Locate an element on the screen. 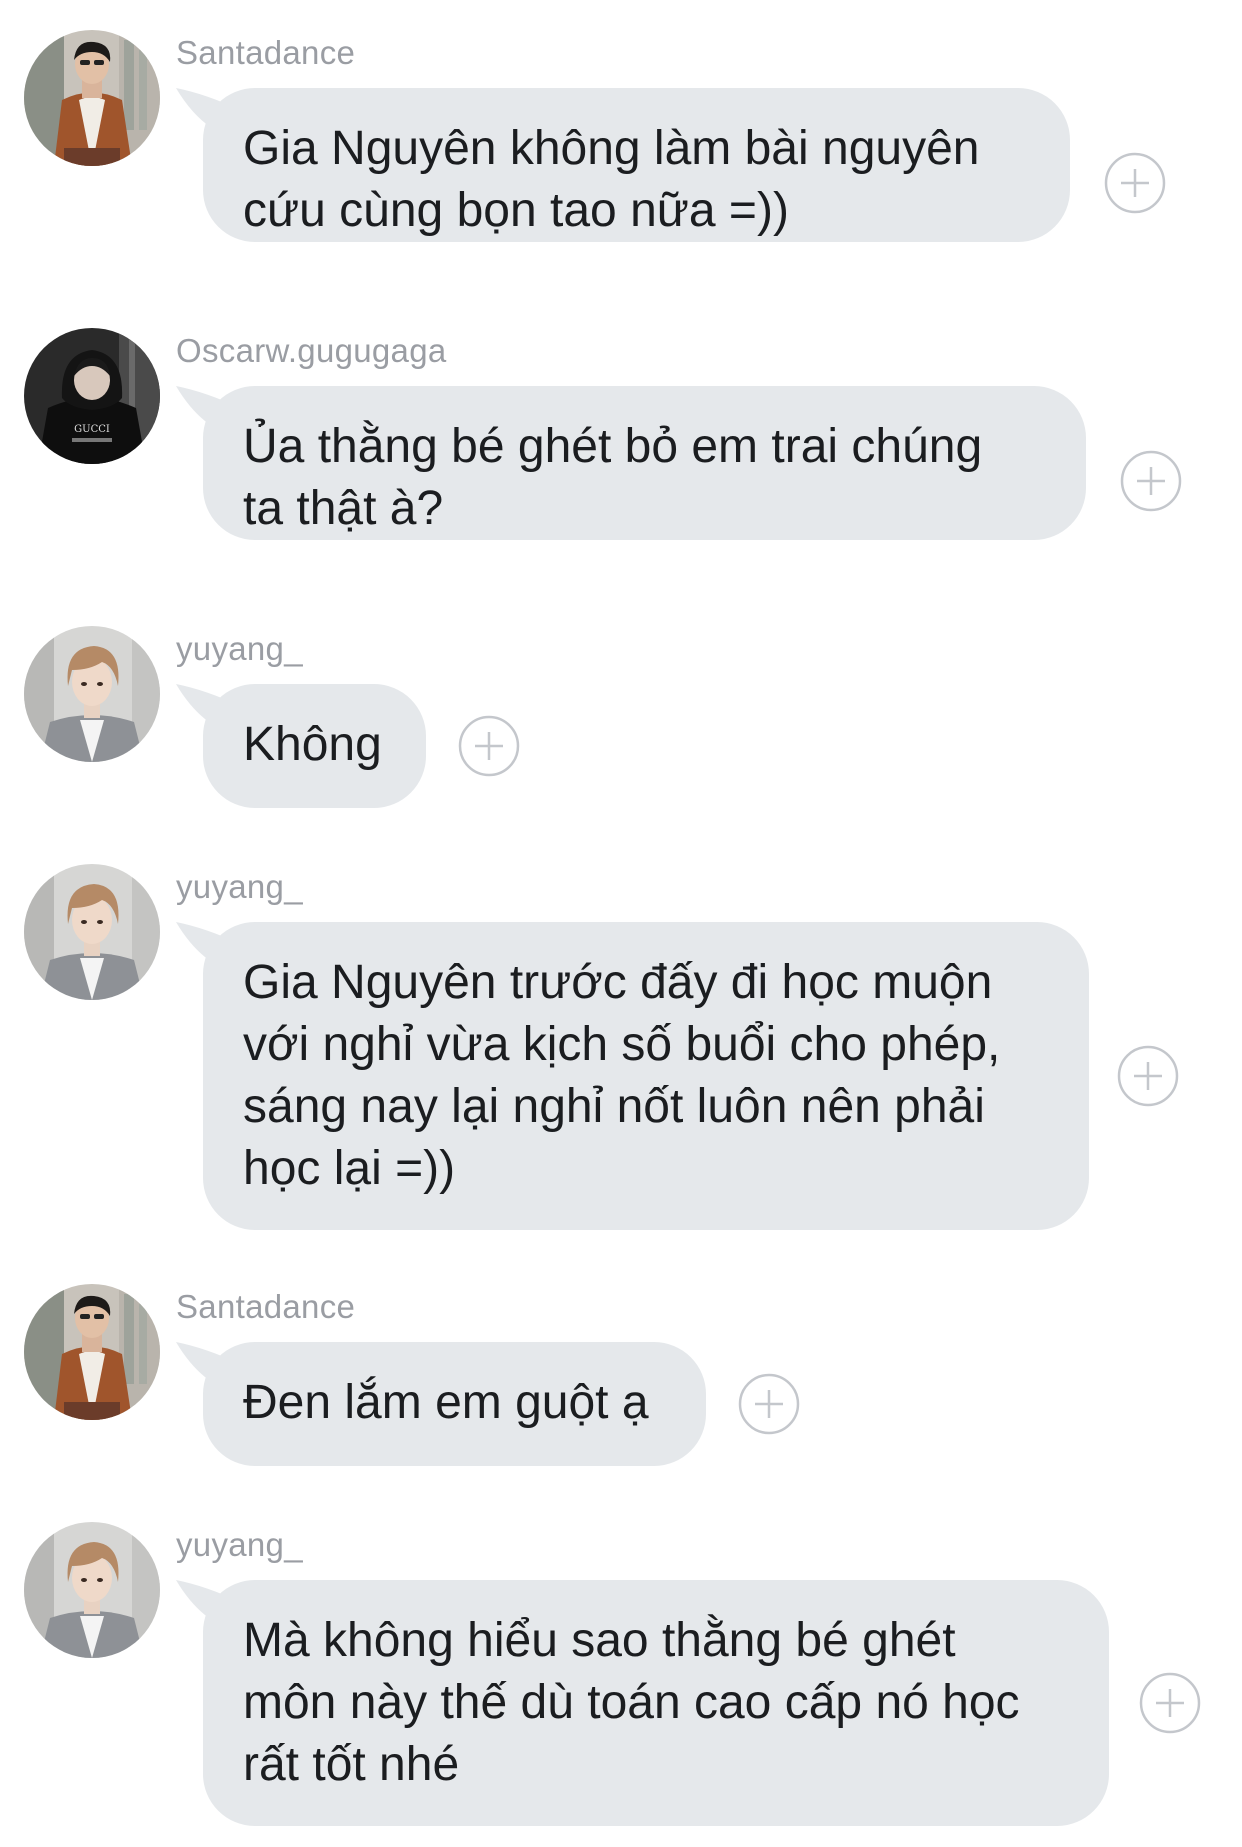 The width and height of the screenshot is (1242, 1847). message-bubble: Không is located at coordinates (314, 746).